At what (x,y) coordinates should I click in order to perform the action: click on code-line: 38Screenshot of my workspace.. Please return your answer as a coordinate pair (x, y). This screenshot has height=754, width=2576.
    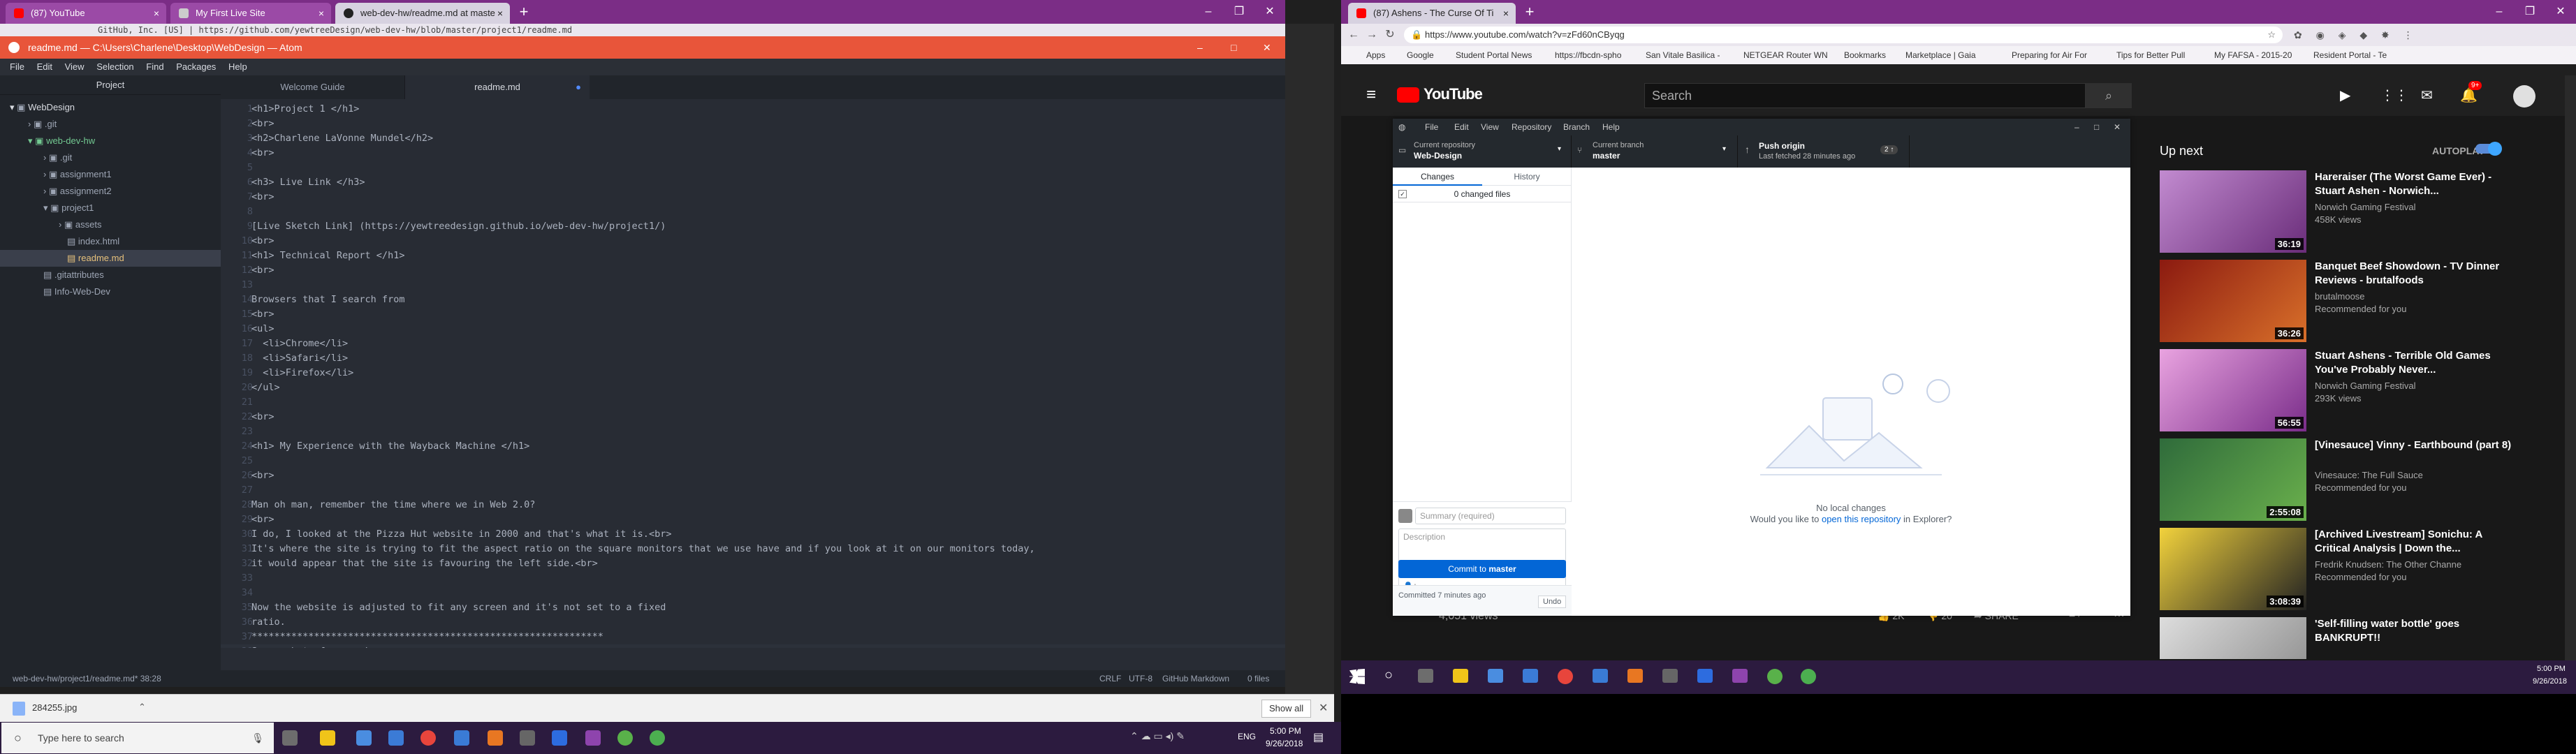
    Looking at the image, I should click on (753, 646).